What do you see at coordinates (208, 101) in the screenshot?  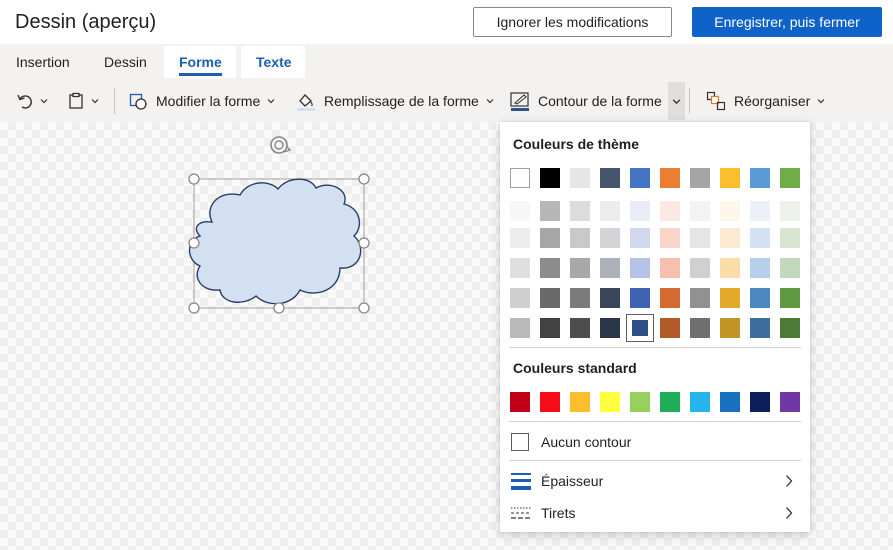 I see `modify-shape-label: Modifier la forme` at bounding box center [208, 101].